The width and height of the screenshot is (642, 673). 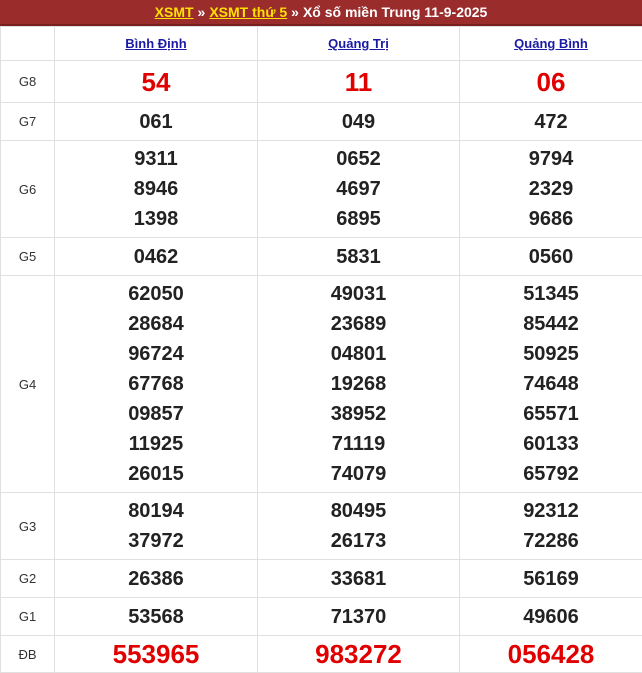 I want to click on prize-number: 53568, so click(x=156, y=617).